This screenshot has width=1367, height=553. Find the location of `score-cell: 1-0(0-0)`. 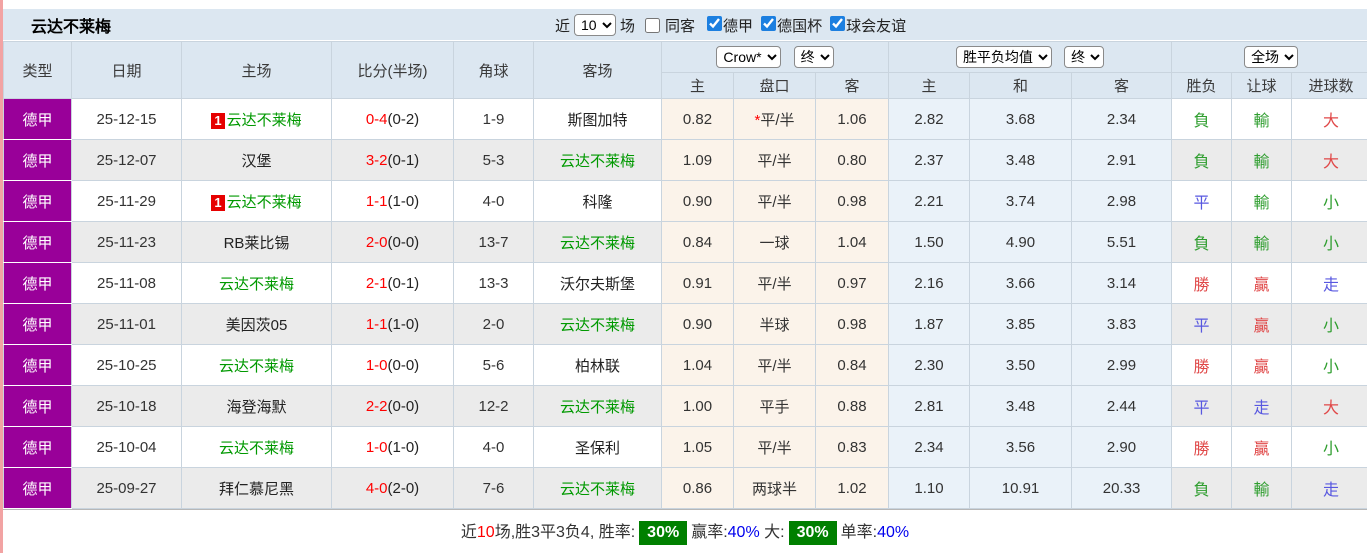

score-cell: 1-0(0-0) is located at coordinates (392, 365).